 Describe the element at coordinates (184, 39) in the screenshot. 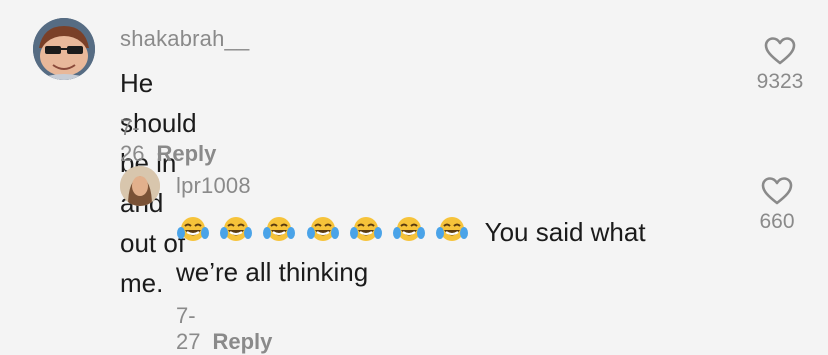

I see `comment-username: shakabrah__` at that location.